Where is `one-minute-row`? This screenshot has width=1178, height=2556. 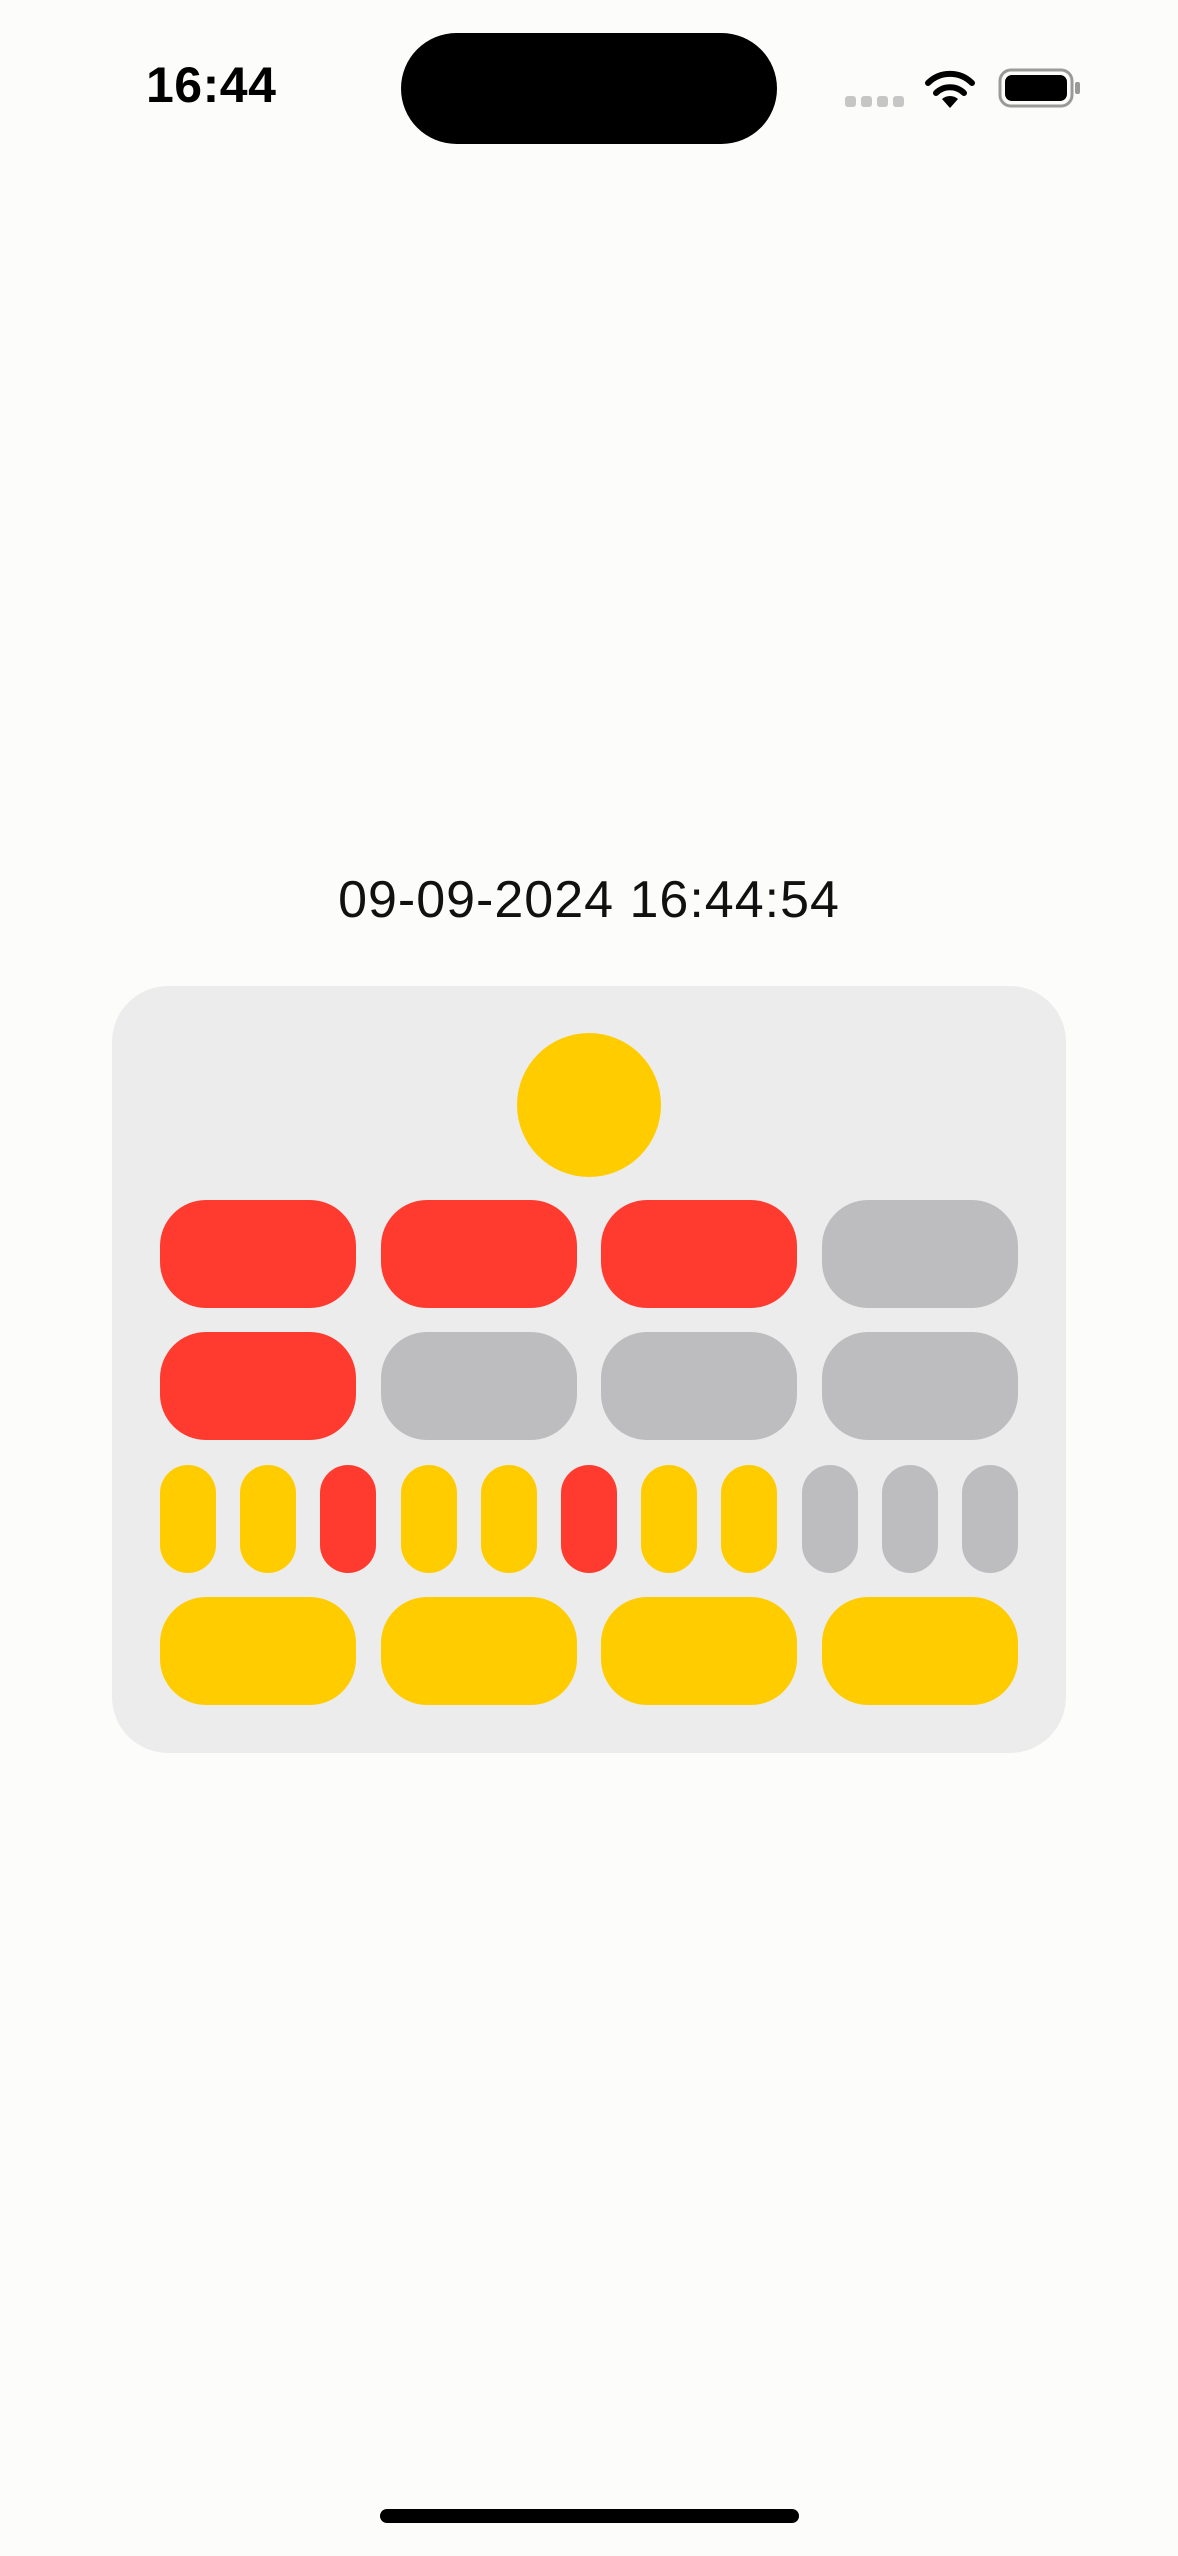 one-minute-row is located at coordinates (589, 1651).